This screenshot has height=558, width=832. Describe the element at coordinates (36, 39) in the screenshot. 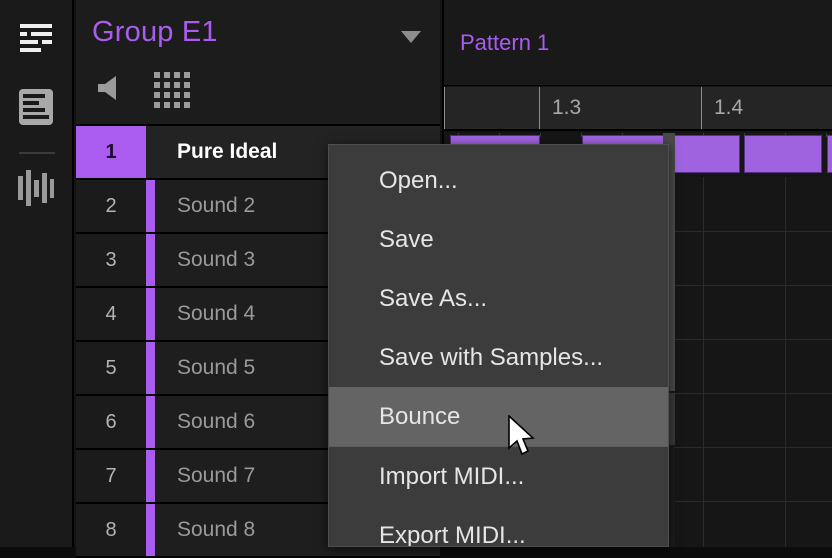

I see `browser-icon` at that location.